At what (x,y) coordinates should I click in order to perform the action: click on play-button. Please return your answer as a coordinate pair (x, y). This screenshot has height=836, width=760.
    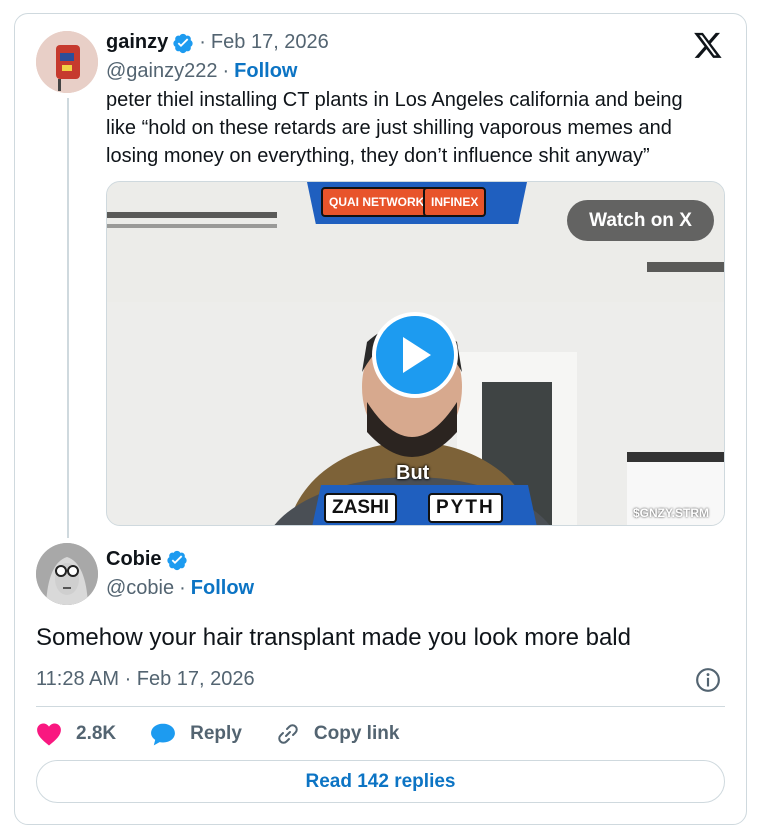
    Looking at the image, I should click on (415, 355).